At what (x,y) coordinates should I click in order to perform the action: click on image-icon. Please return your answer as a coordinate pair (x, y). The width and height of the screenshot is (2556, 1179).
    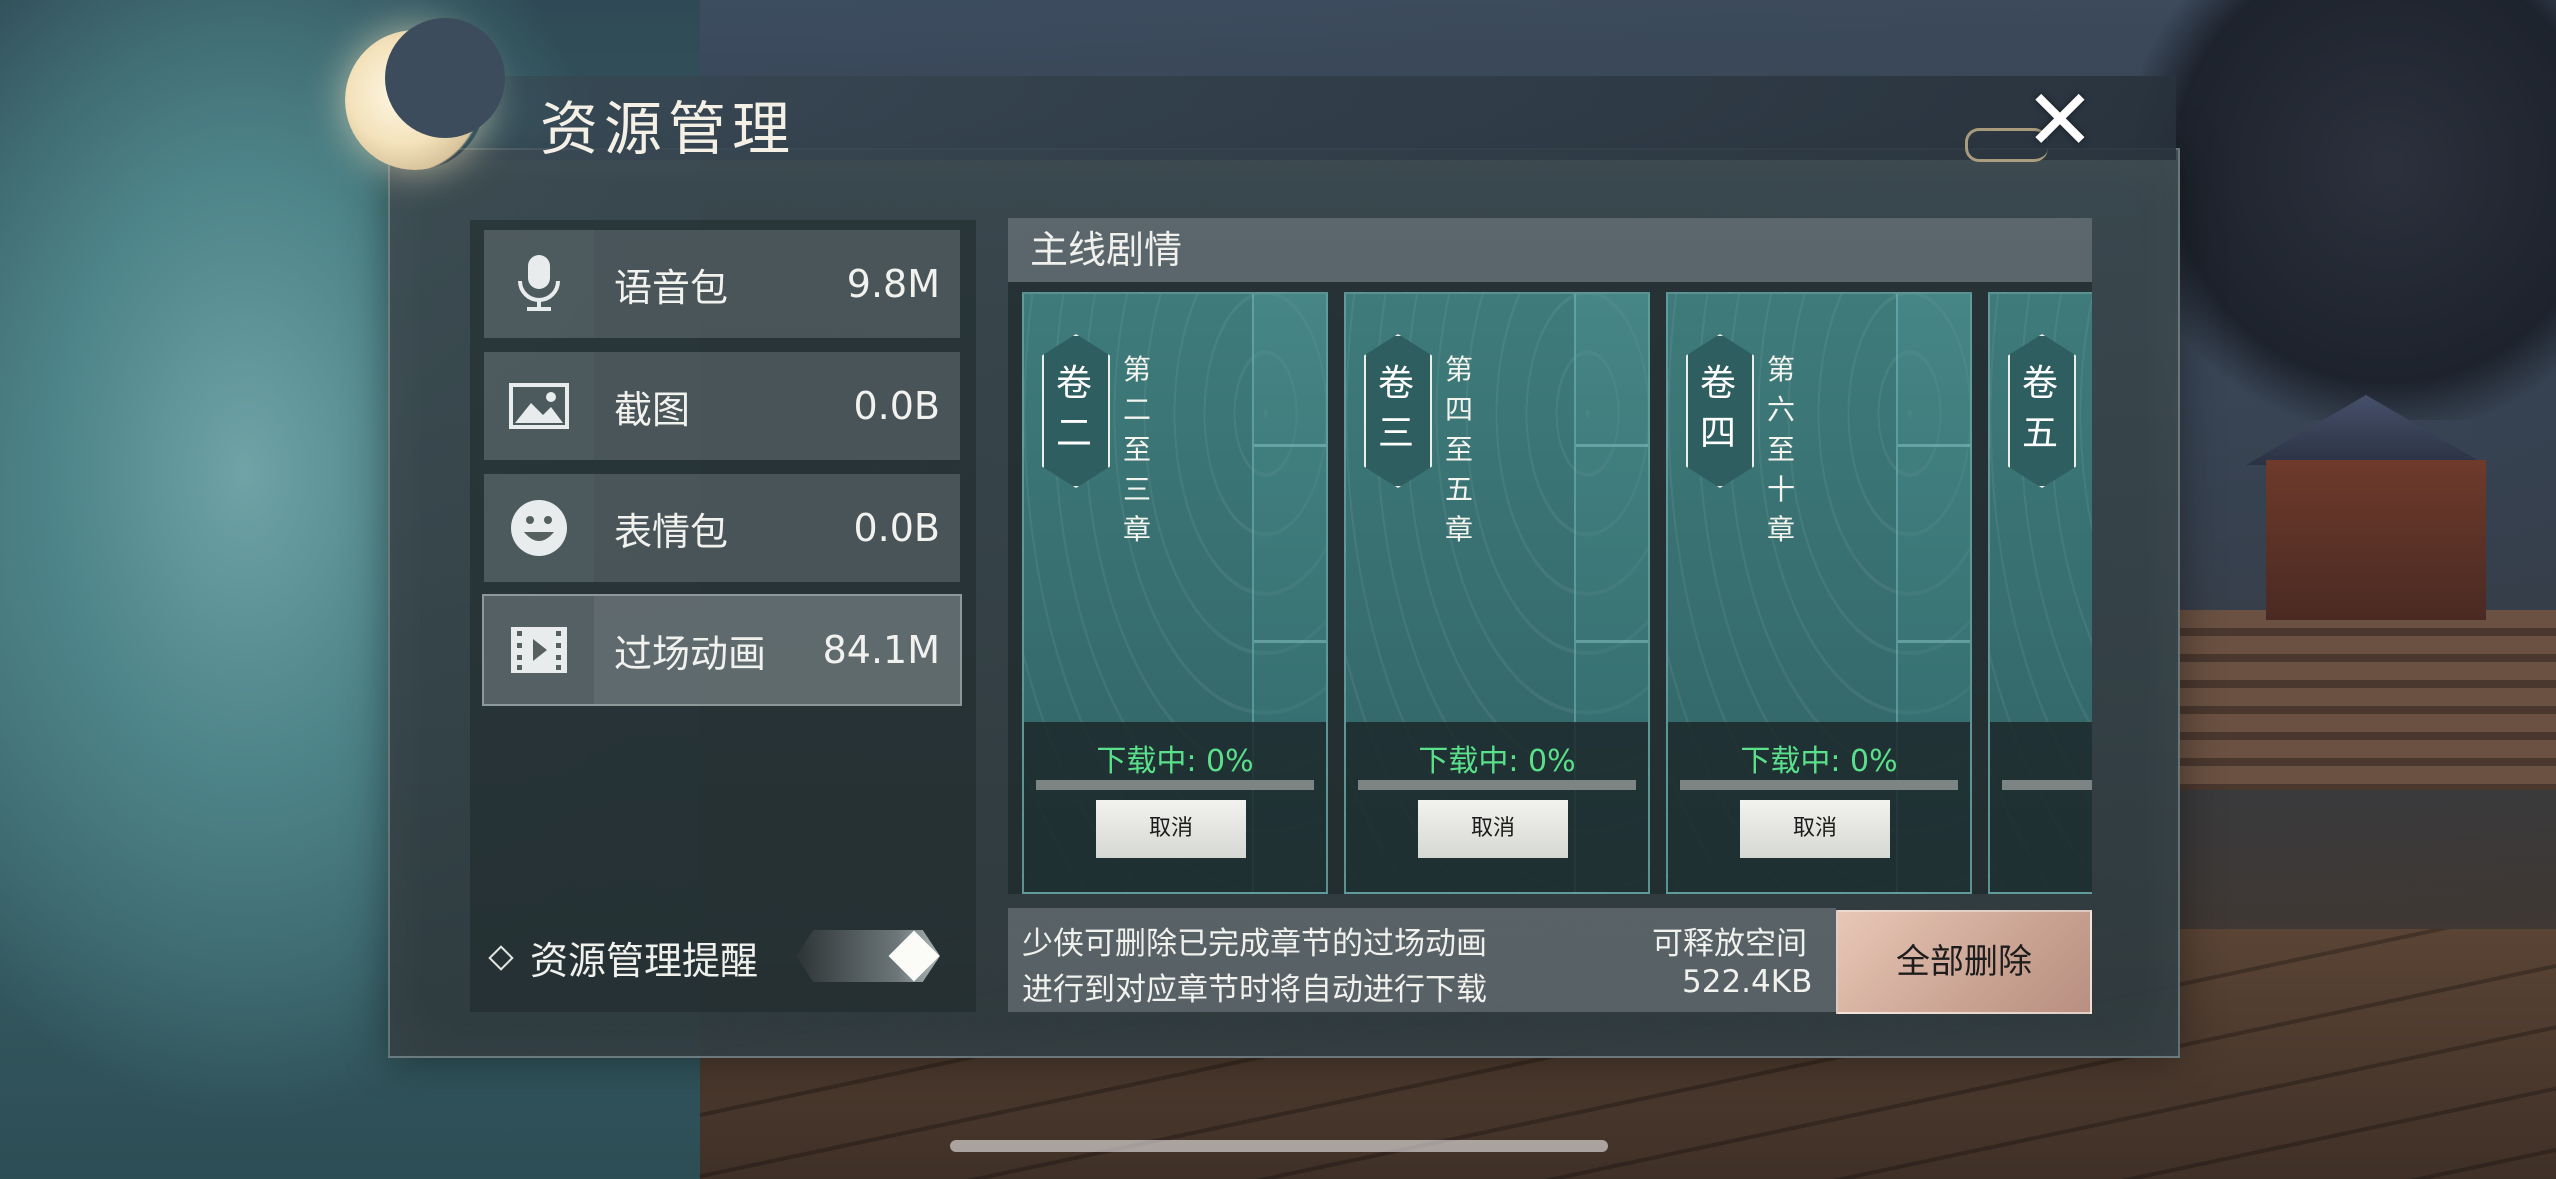
    Looking at the image, I should click on (539, 406).